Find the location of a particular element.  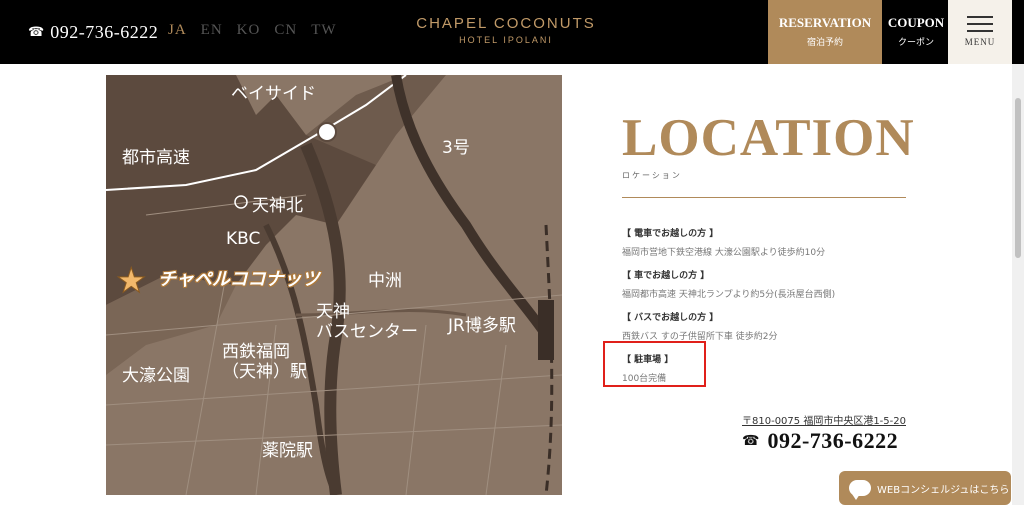

reservation-sub-label: 宿泊予約 is located at coordinates (824, 43).